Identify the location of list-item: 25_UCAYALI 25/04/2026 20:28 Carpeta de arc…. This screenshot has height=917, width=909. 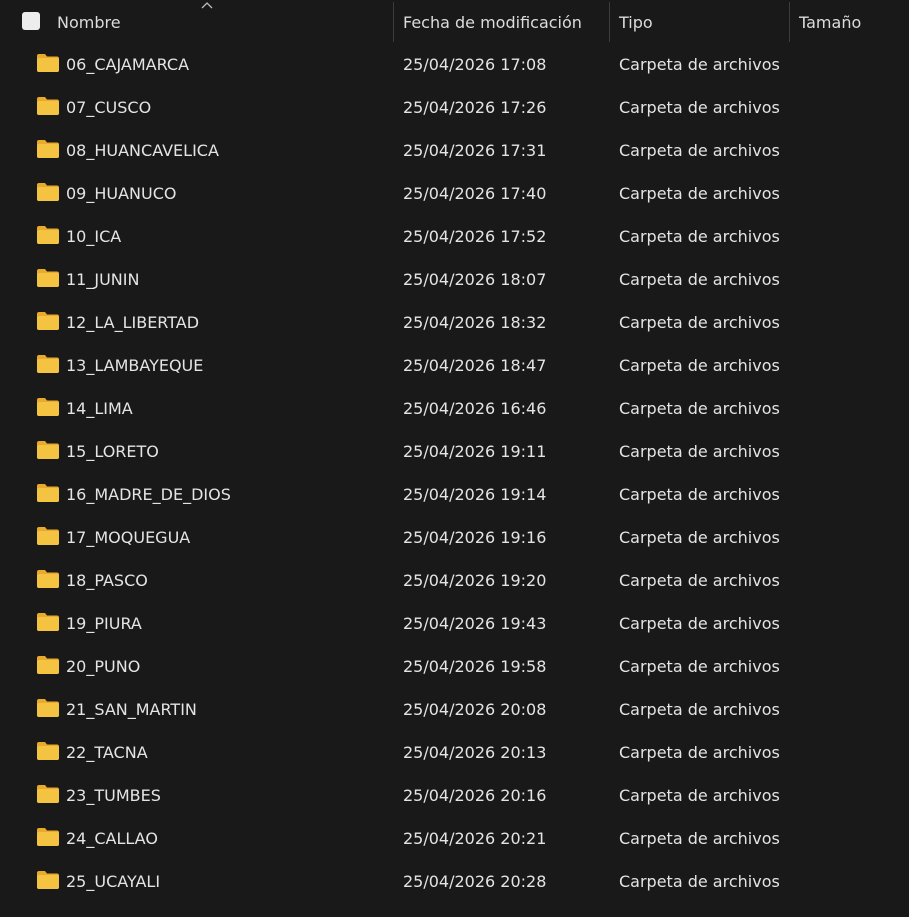
(454, 881).